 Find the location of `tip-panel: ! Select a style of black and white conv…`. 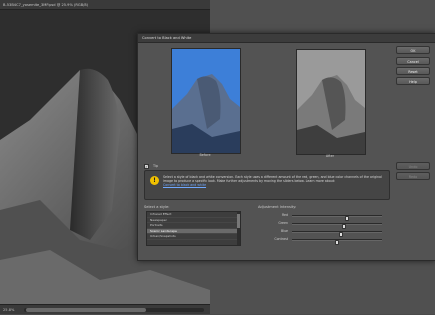

tip-panel: ! Select a style of black and white conv… is located at coordinates (267, 185).